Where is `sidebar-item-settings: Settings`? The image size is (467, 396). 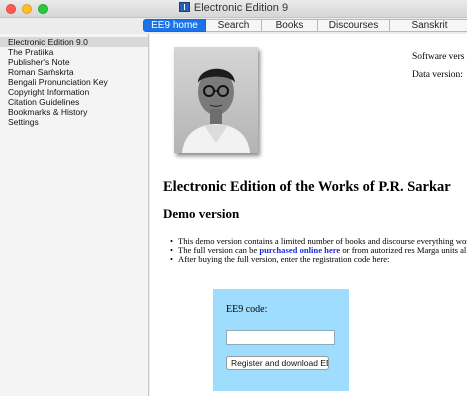 sidebar-item-settings: Settings is located at coordinates (74, 122).